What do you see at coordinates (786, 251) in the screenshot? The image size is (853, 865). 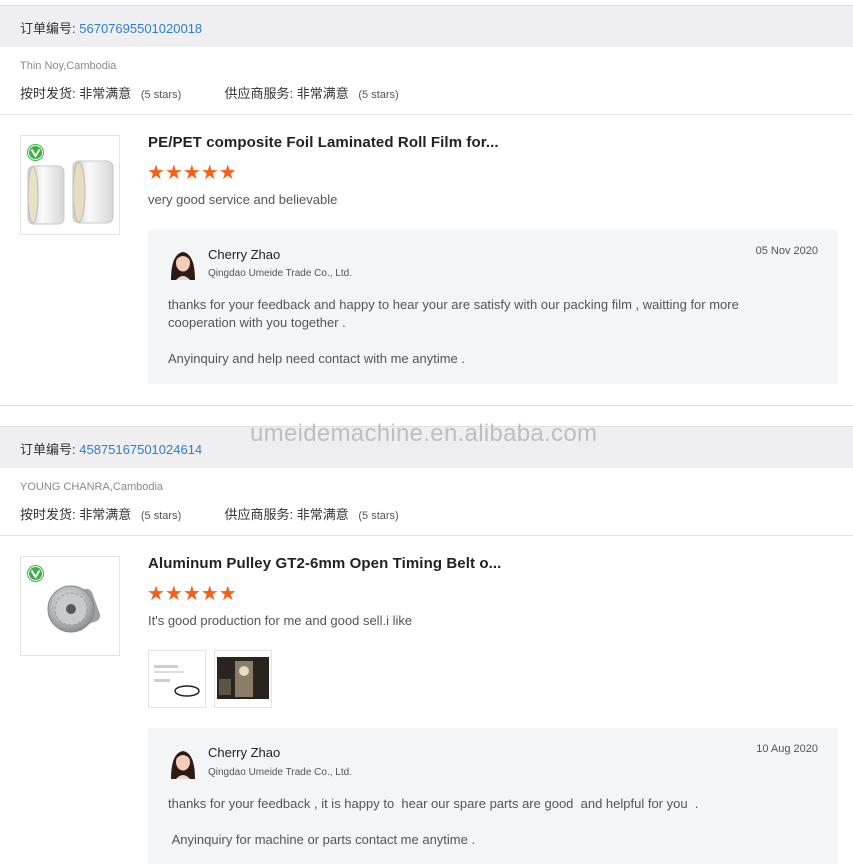 I see `reply-date: 05 Nov 2020` at bounding box center [786, 251].